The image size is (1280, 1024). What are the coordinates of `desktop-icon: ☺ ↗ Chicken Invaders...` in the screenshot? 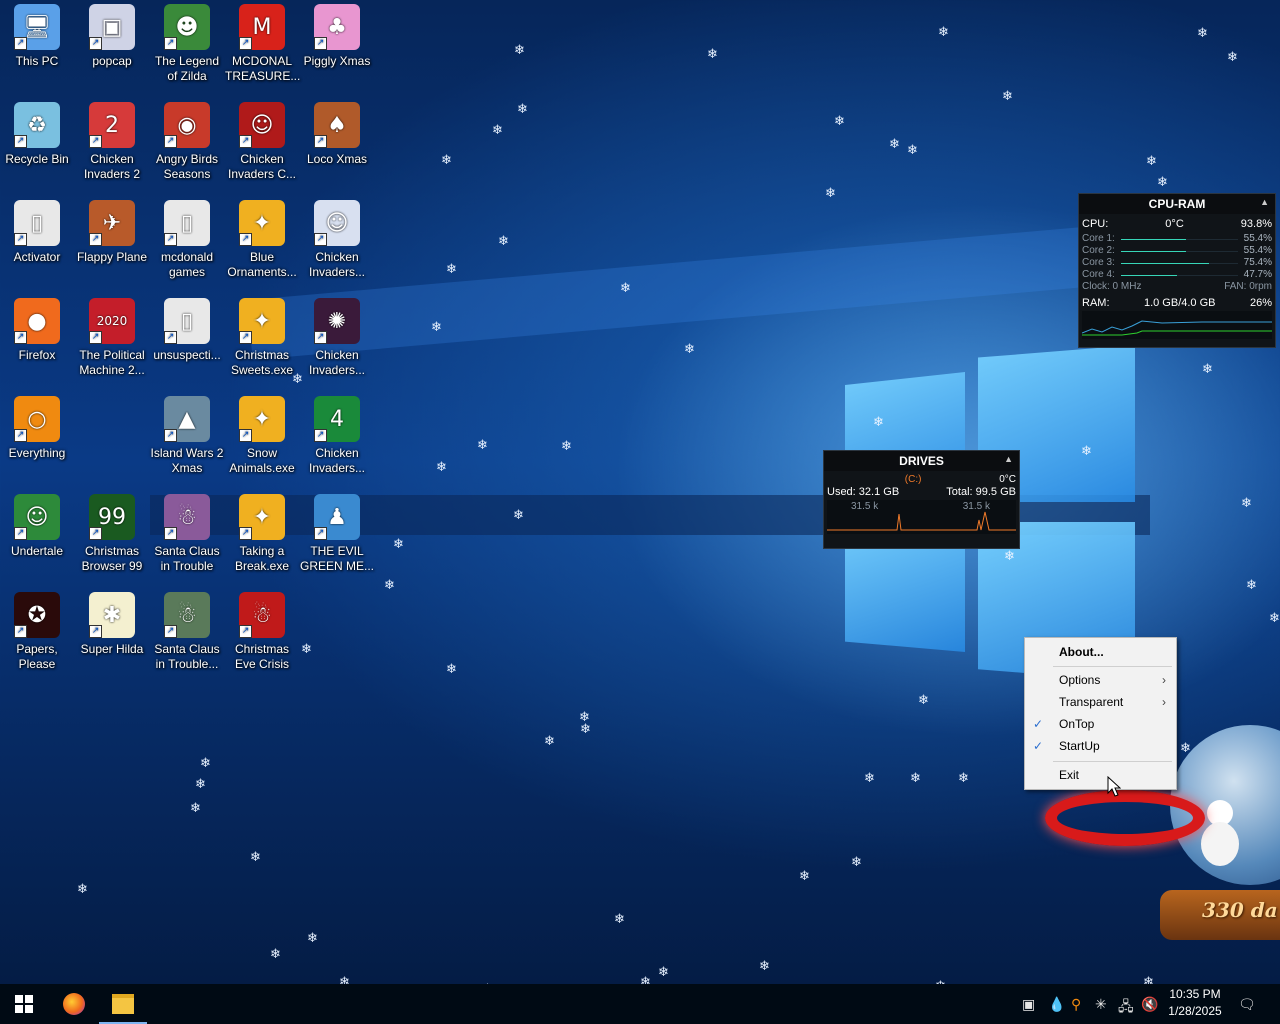 It's located at (337, 240).